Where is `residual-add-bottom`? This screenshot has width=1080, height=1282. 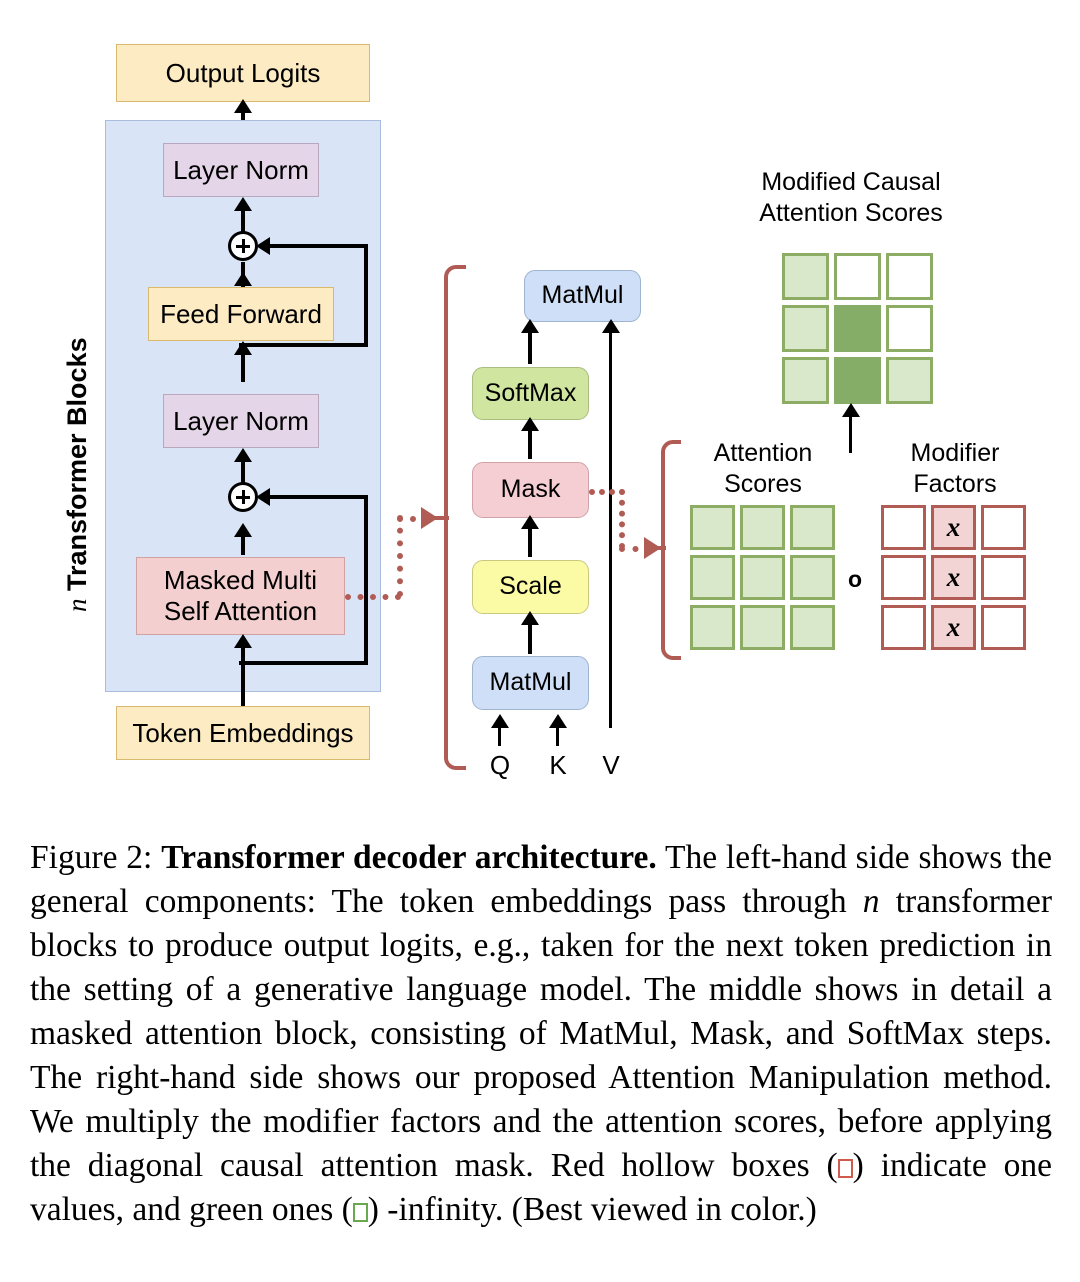
residual-add-bottom is located at coordinates (243, 497).